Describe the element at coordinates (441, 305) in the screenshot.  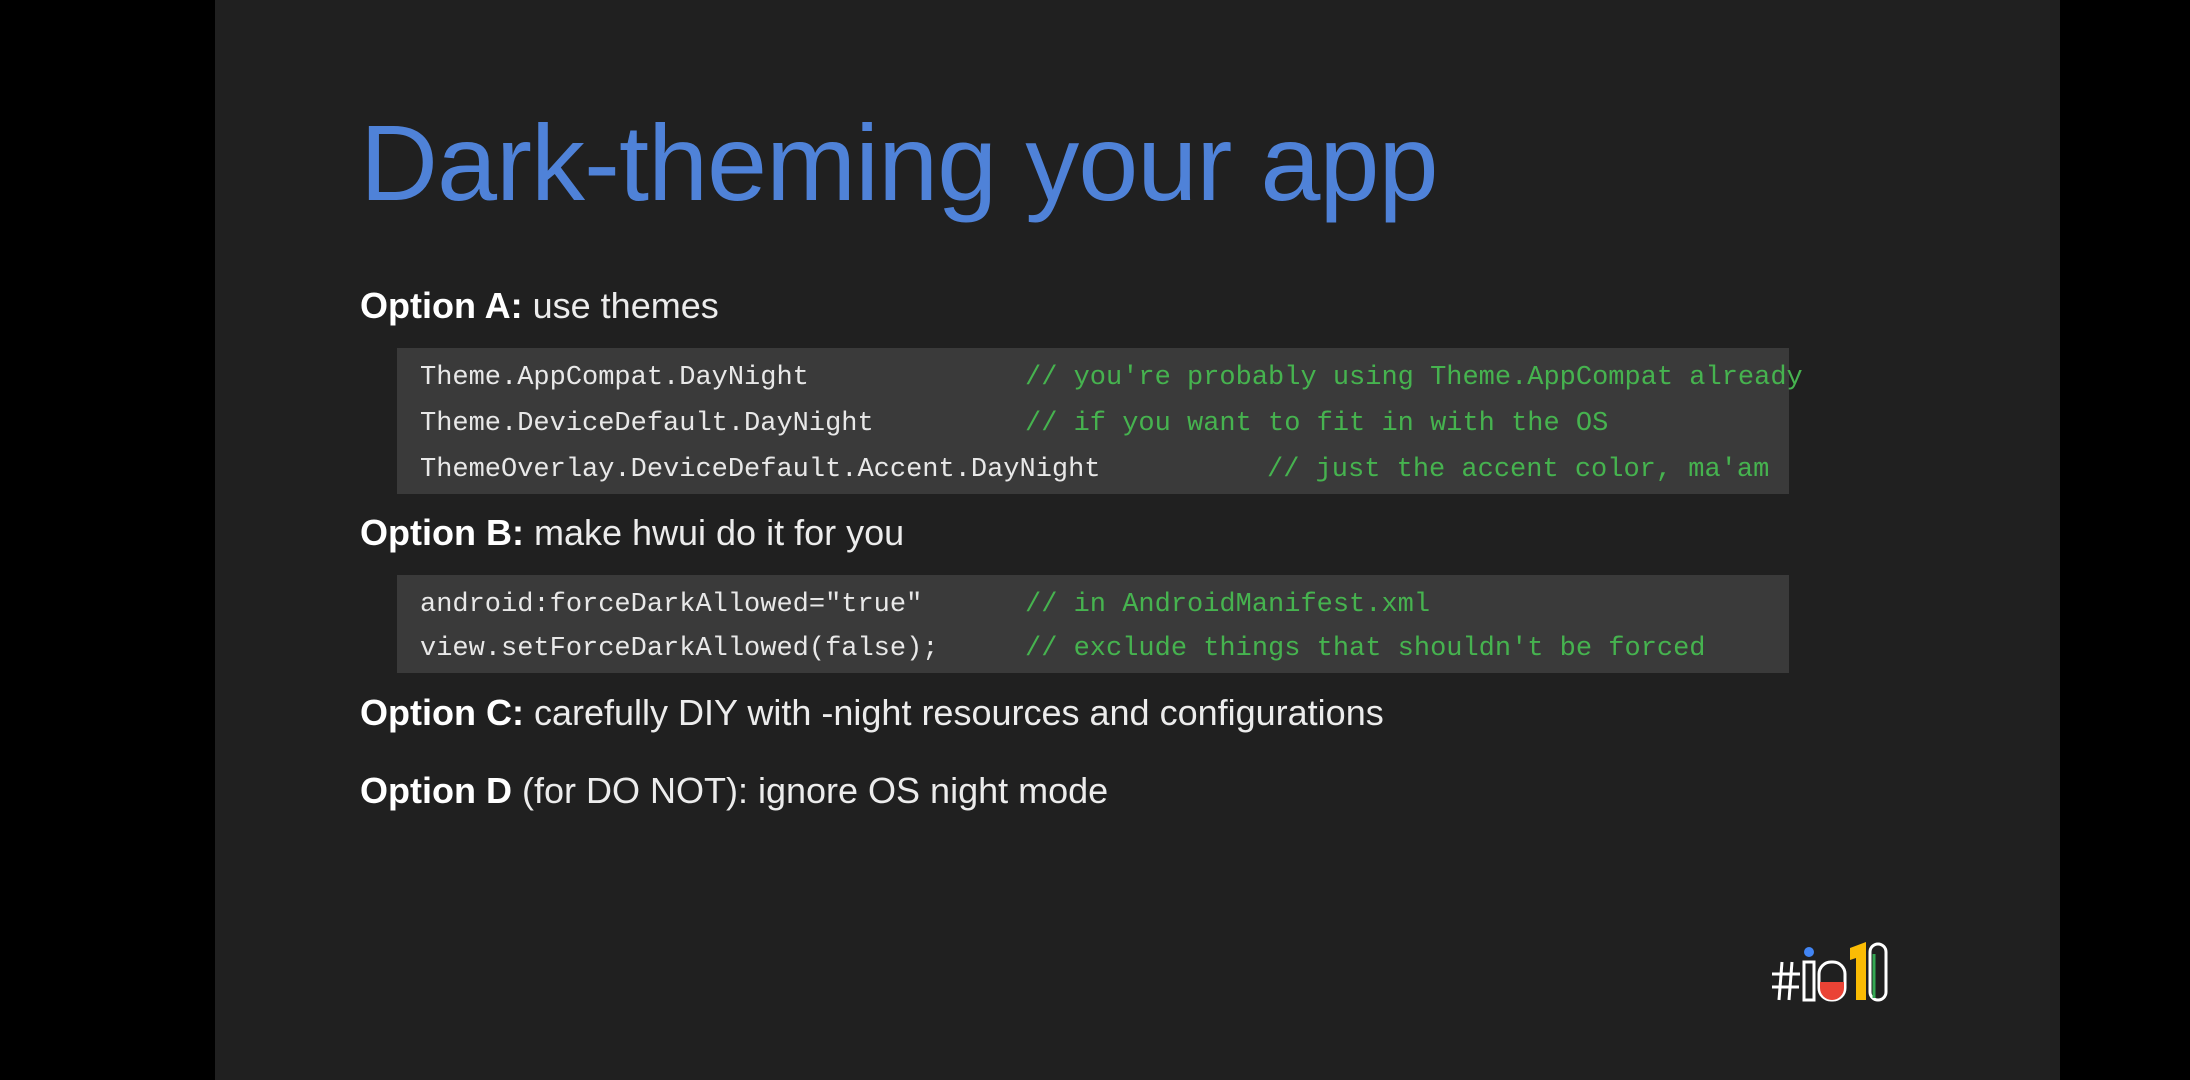
I see `option-a-label: Option A:` at that location.